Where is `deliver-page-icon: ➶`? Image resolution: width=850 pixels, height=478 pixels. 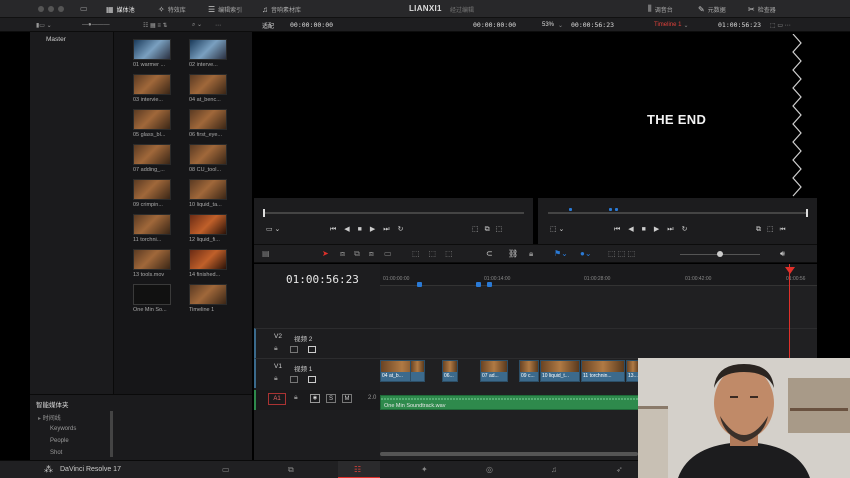
deliver-page-icon: ➶ is located at coordinates (619, 469).